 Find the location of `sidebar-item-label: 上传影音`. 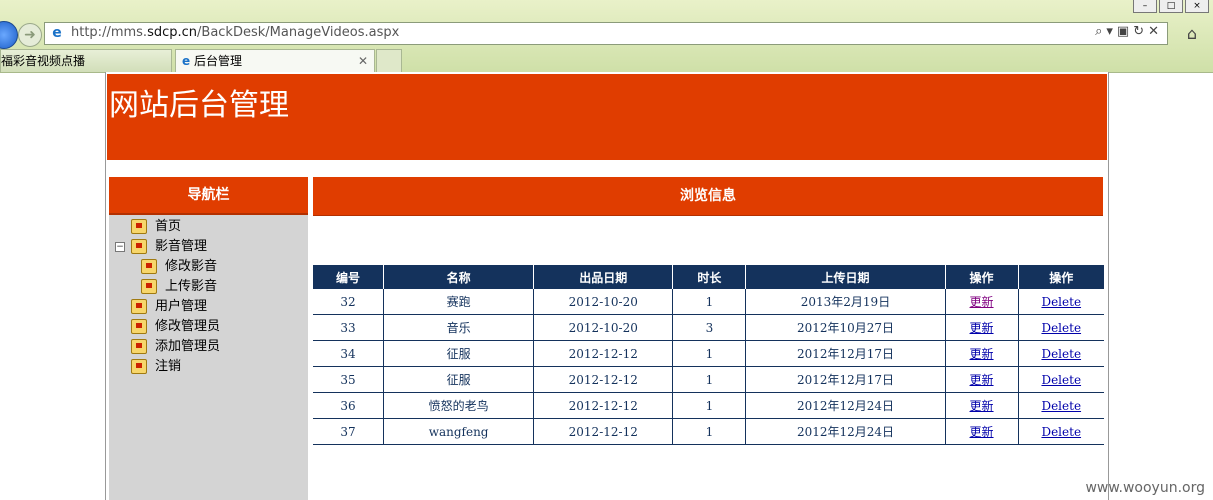

sidebar-item-label: 上传影音 is located at coordinates (191, 286).